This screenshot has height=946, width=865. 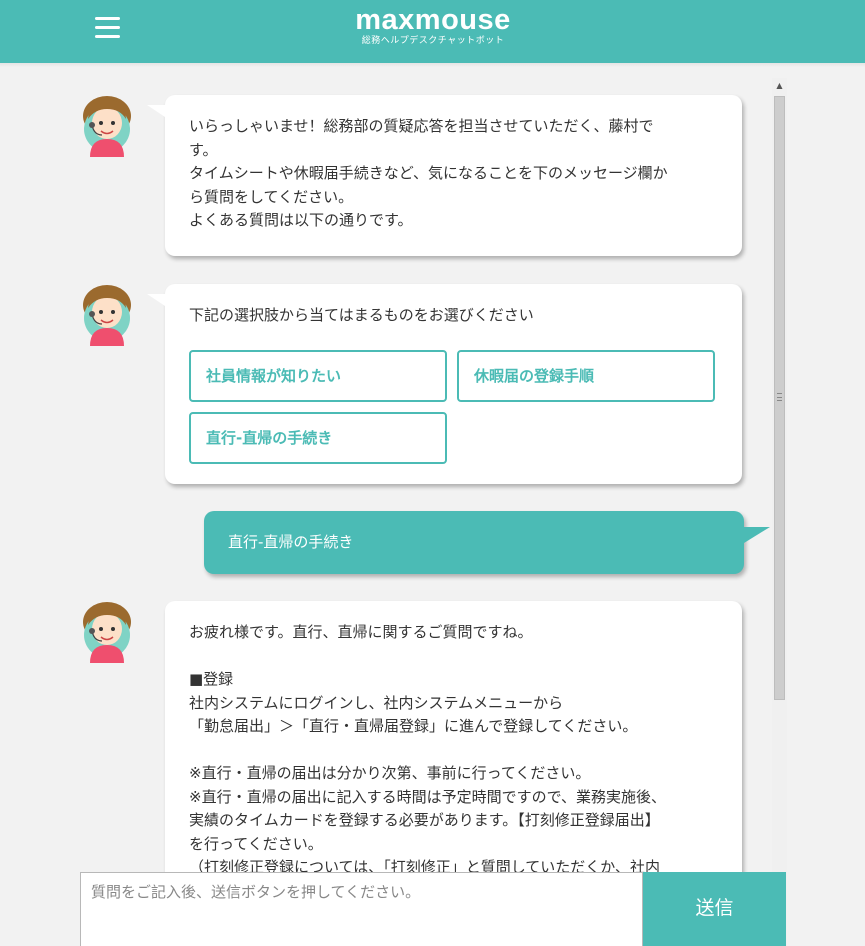 I want to click on user-message-text: 直行-直帰の手続き, so click(x=291, y=542).